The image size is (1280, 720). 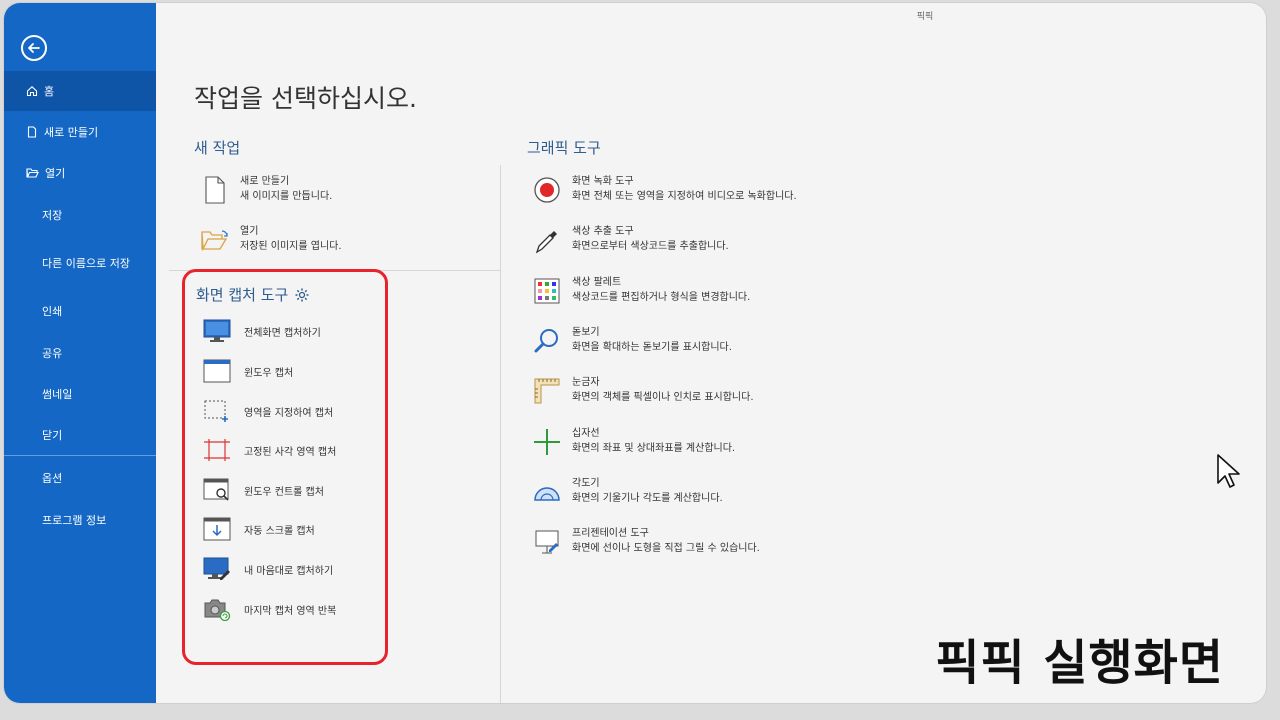 What do you see at coordinates (291, 246) in the screenshot?
I see `item-desc: 저장된 이미지를 엽니다.` at bounding box center [291, 246].